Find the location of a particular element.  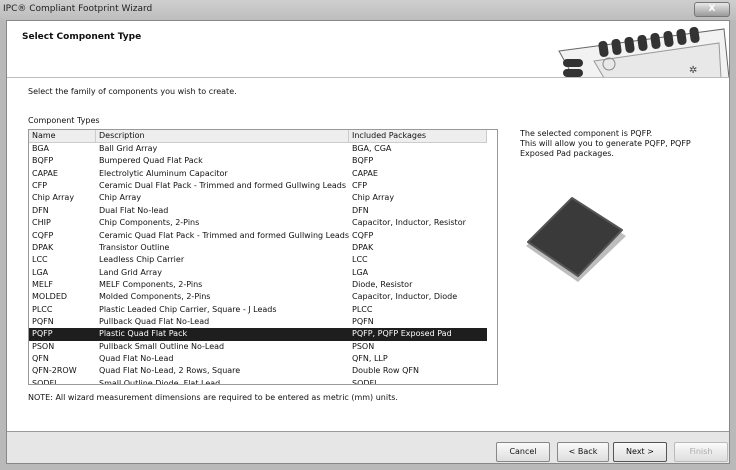

row-name: SODFL is located at coordinates (45, 381).